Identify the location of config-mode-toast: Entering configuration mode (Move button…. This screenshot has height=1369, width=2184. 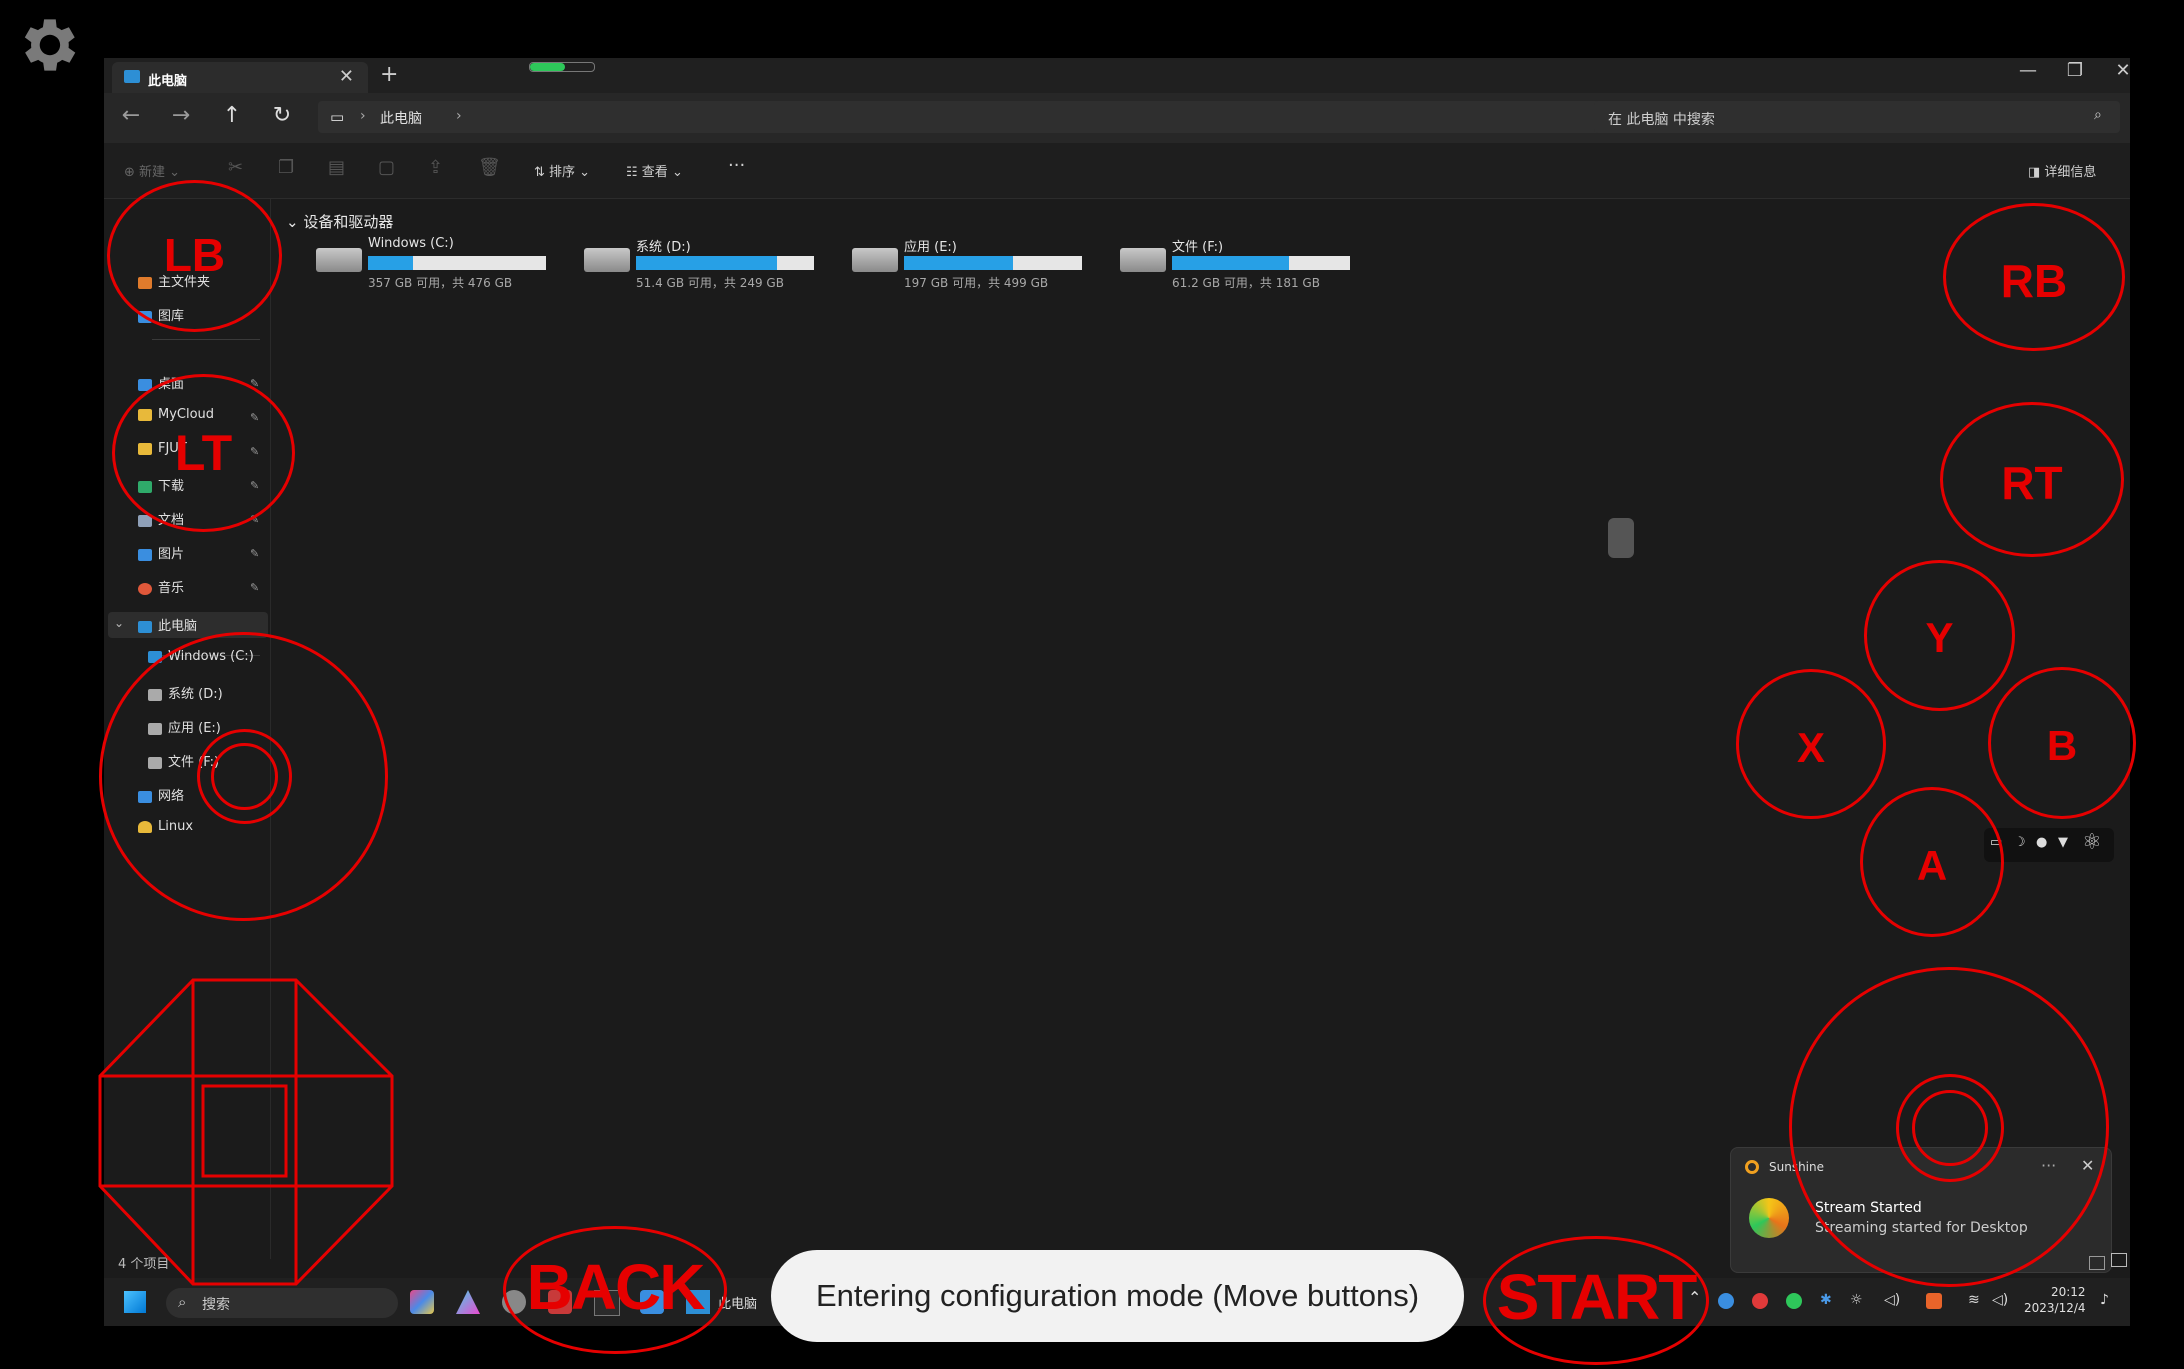
(1117, 1296).